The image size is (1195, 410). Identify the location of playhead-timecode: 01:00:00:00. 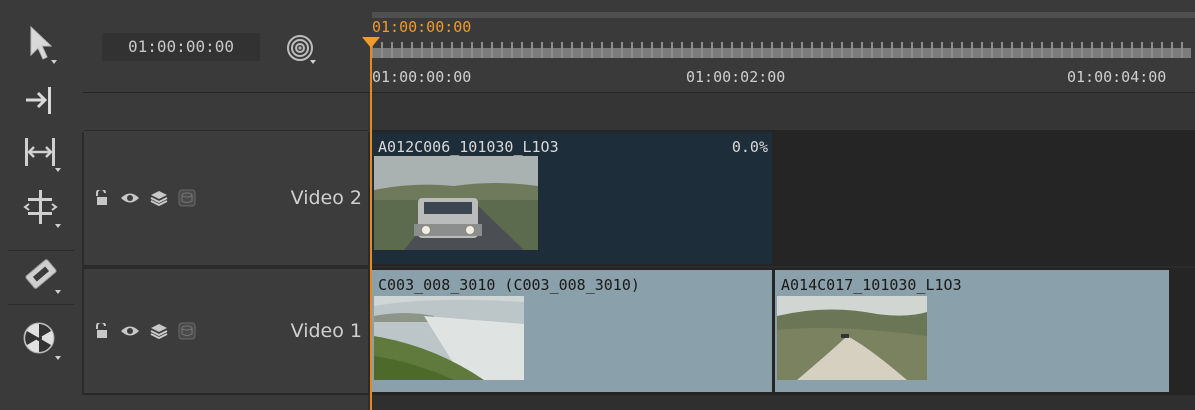
(422, 27).